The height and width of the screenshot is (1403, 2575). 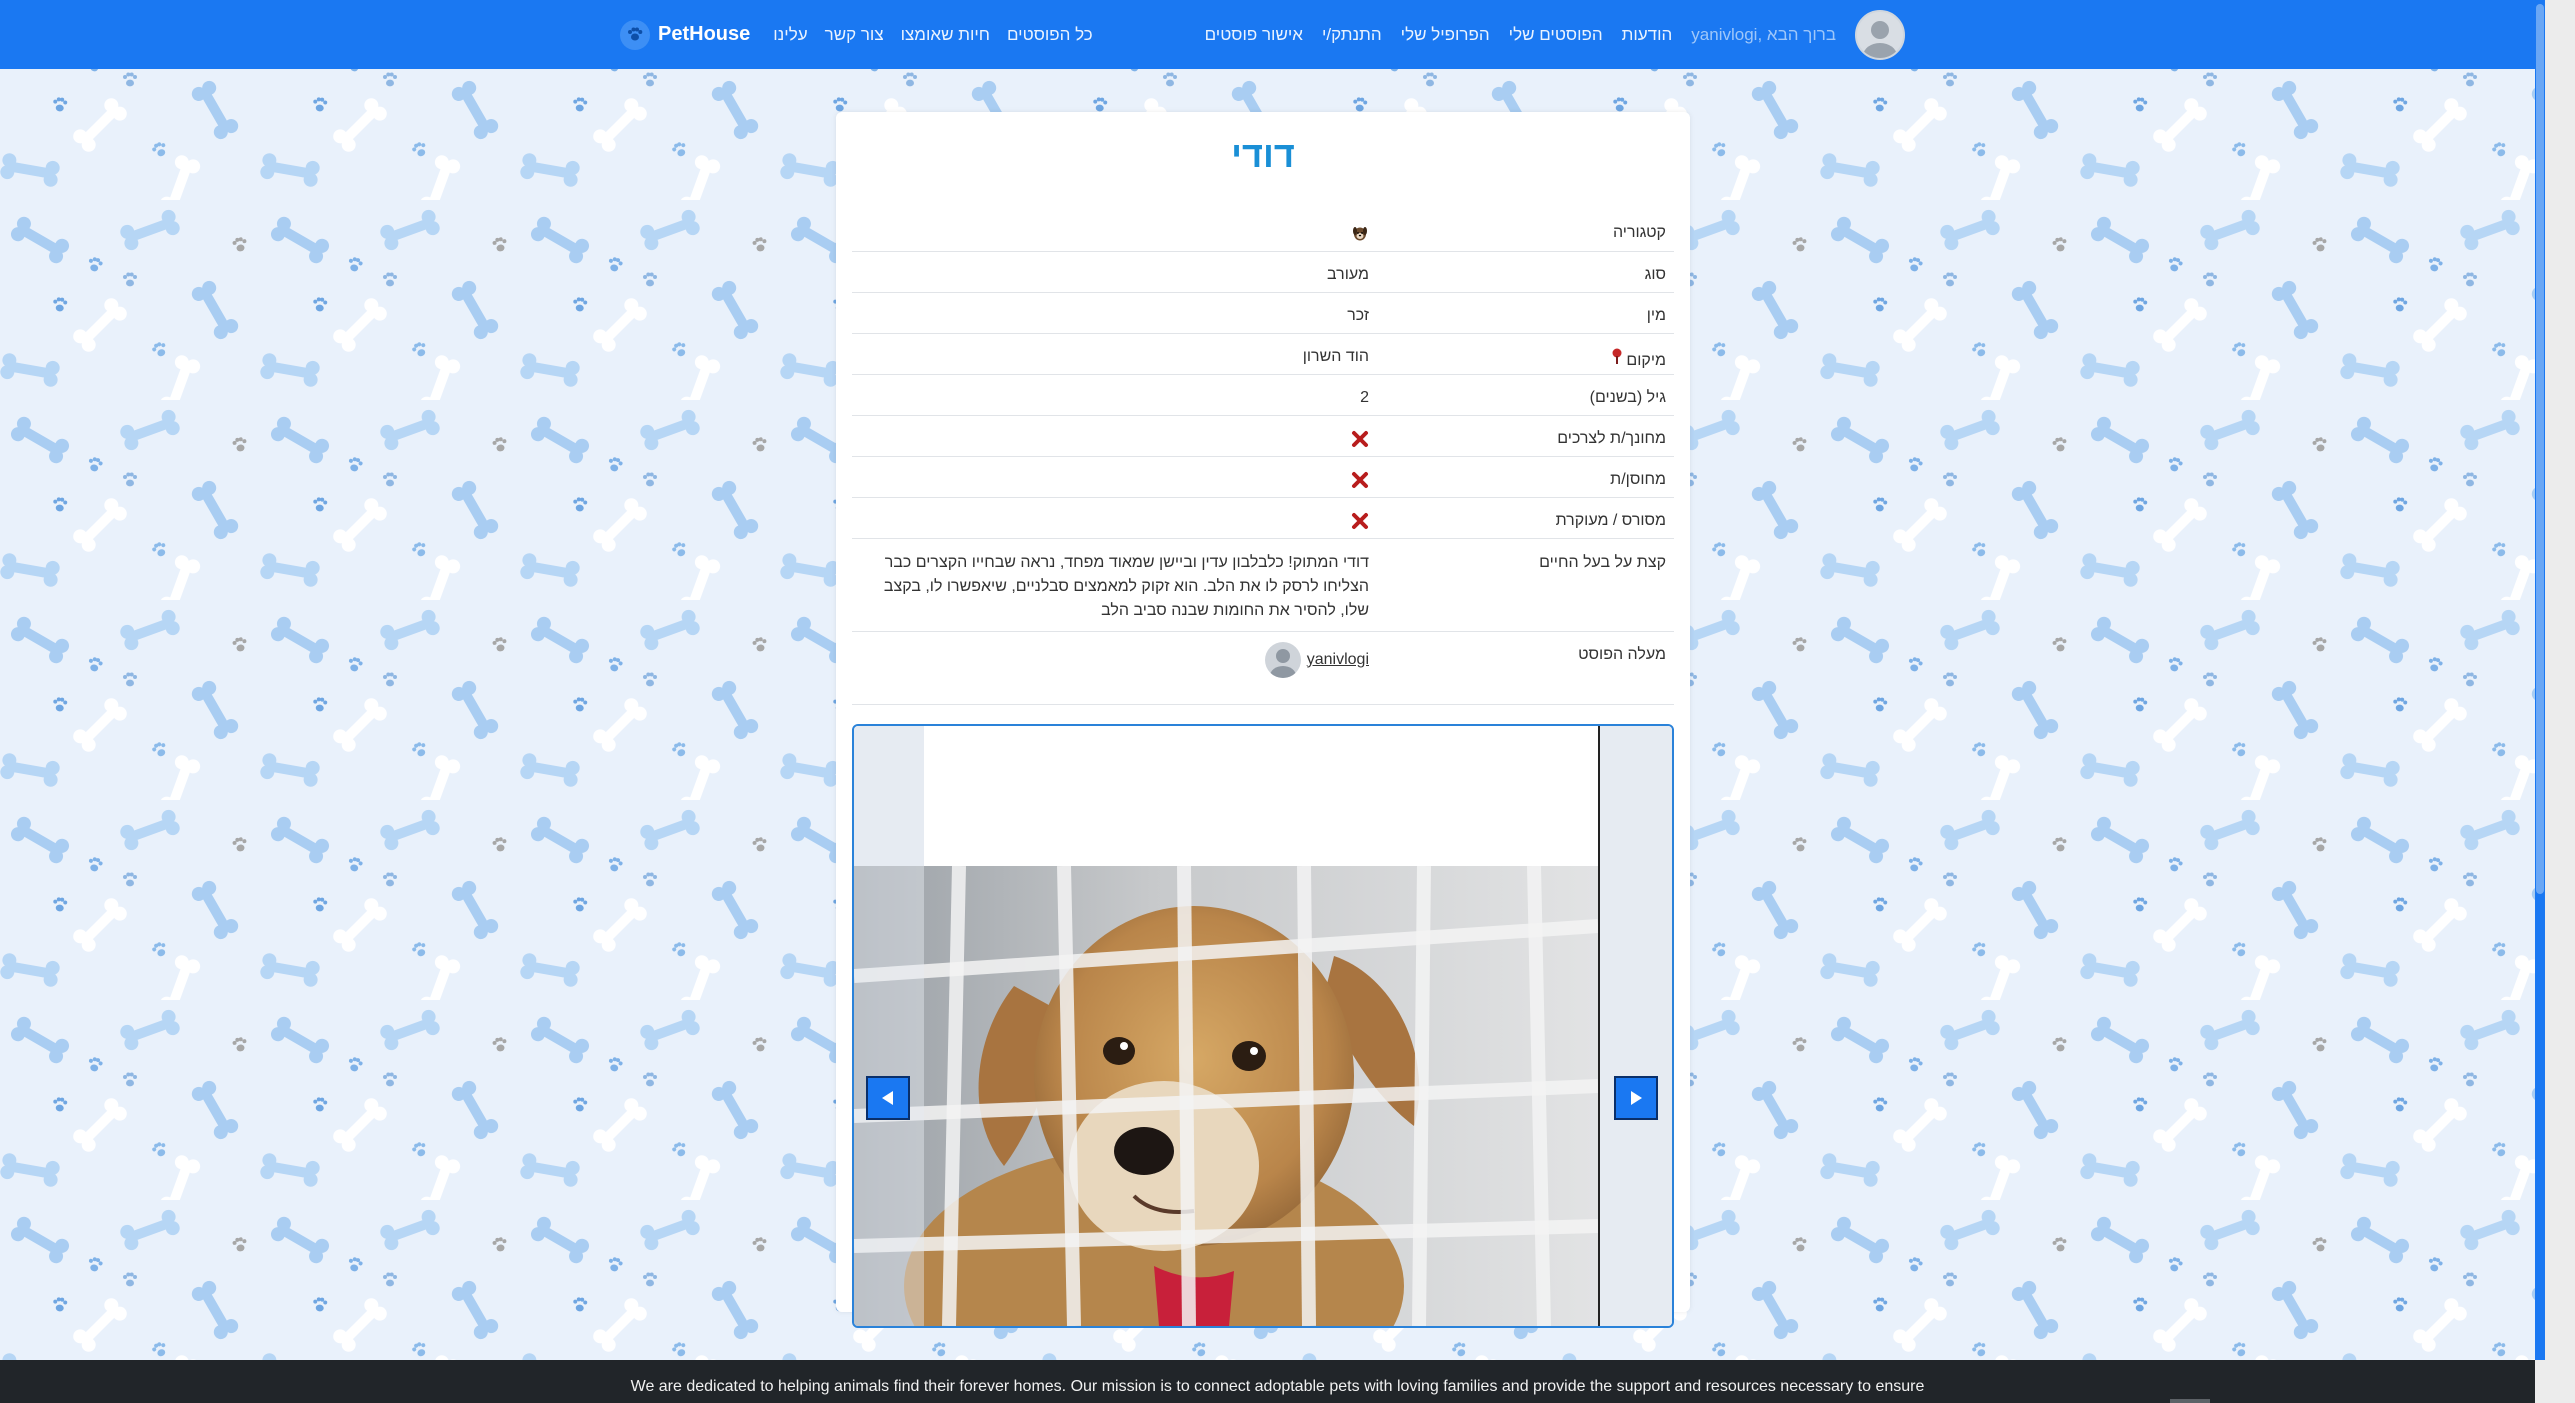 What do you see at coordinates (1763, 34) in the screenshot?
I see `welcome-greeting: yanivlogi, ברוך הבא` at bounding box center [1763, 34].